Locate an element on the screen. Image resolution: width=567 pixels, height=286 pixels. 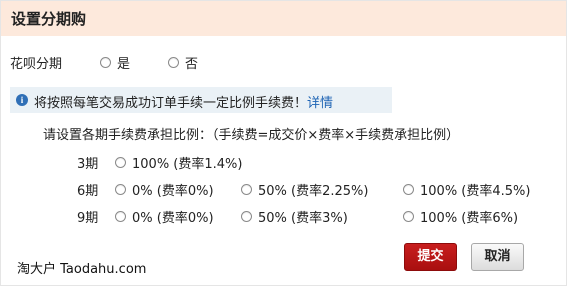
details-link: 详情 is located at coordinates (320, 103).